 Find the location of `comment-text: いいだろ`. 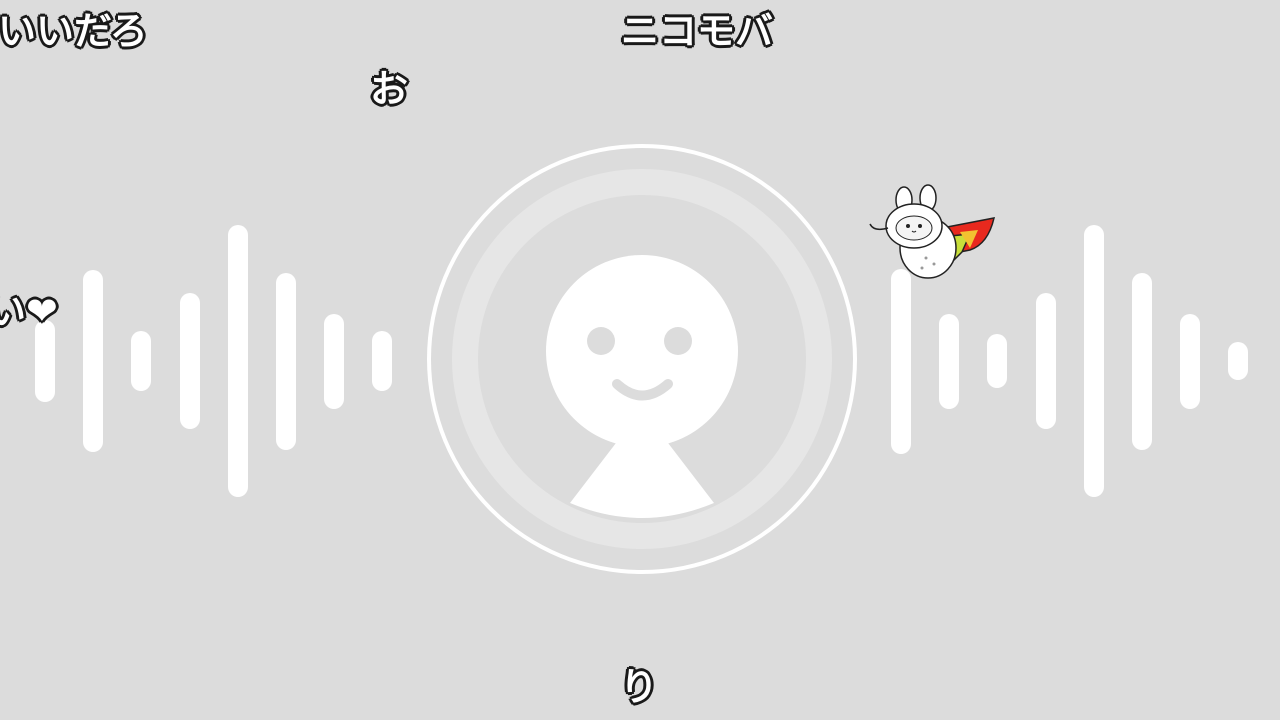

comment-text: いいだろ is located at coordinates (74, 31).